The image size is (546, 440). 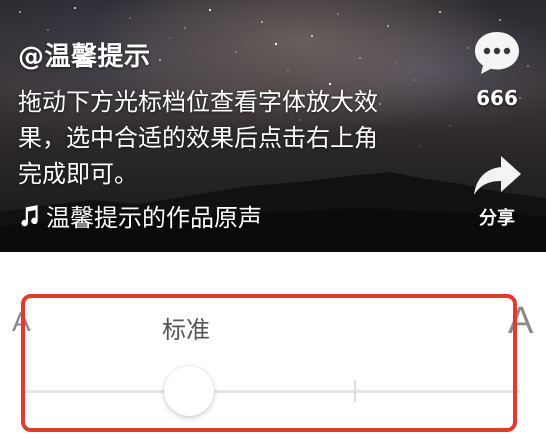 What do you see at coordinates (84, 54) in the screenshot?
I see `author-name: @温馨提示` at bounding box center [84, 54].